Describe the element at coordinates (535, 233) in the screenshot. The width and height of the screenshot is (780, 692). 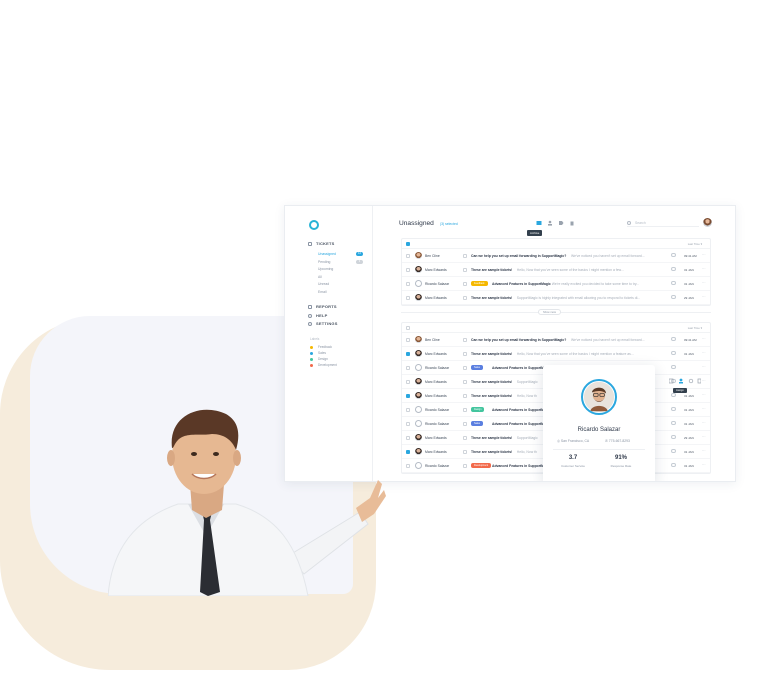
I see `archive-tooltip: Archive` at that location.